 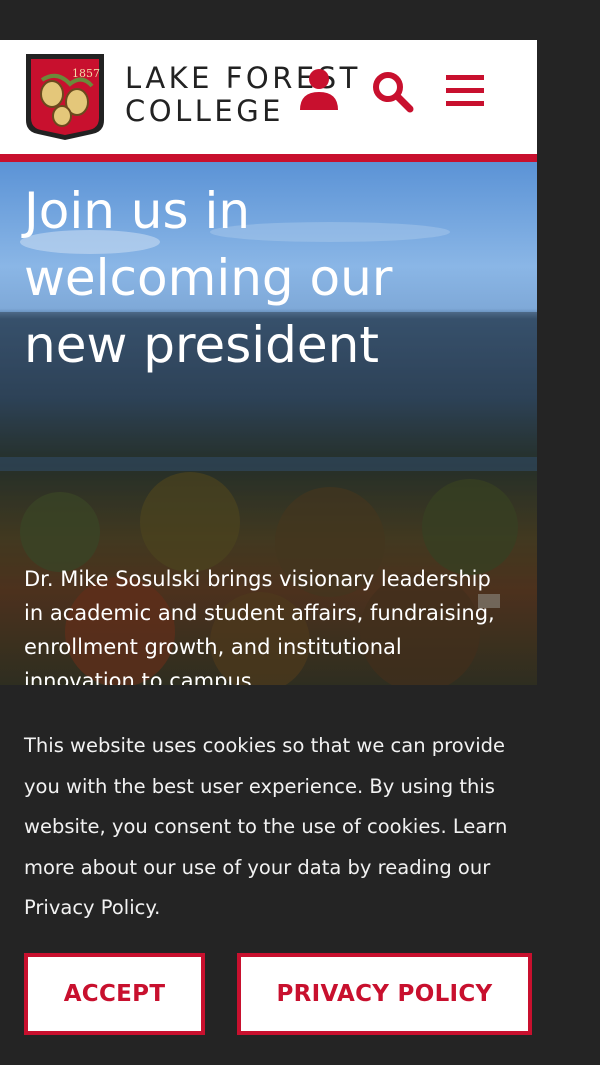 What do you see at coordinates (114, 994) in the screenshot?
I see `accept-button: ACCEPT` at bounding box center [114, 994].